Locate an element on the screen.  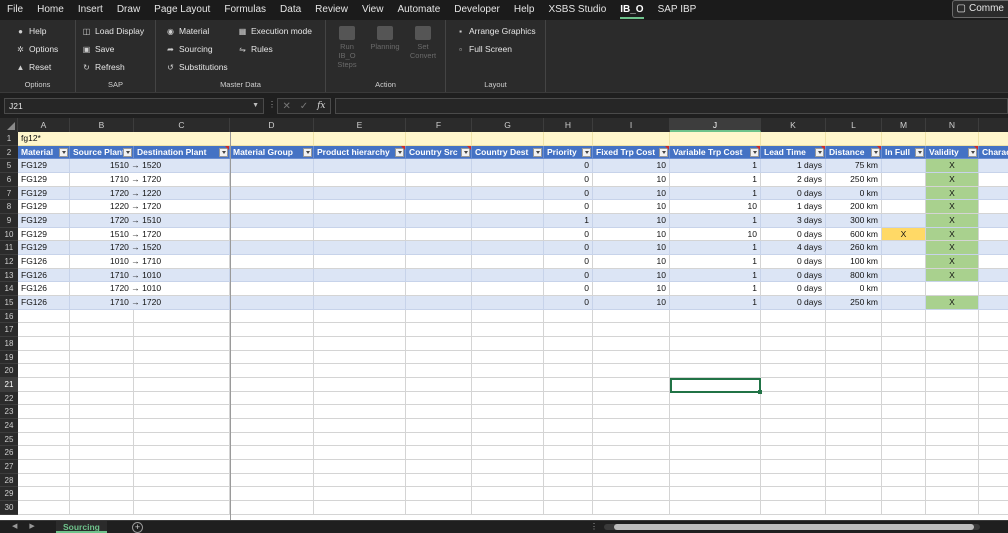
options-button: ✲ Options is located at coordinates (37, 49).